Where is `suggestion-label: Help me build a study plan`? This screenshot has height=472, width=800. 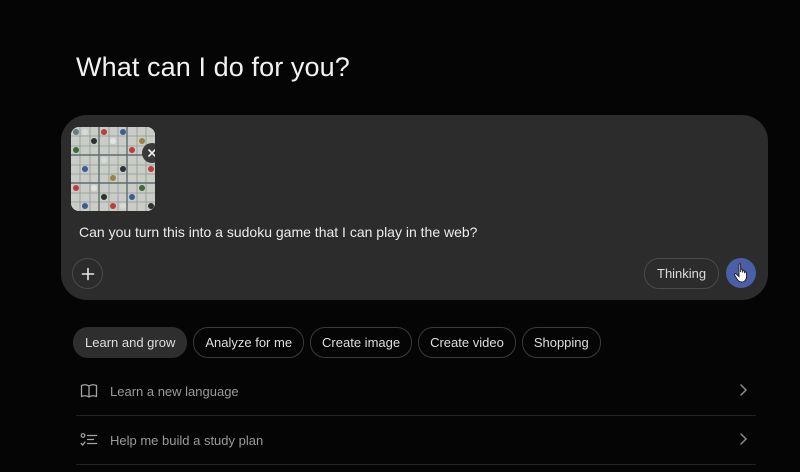
suggestion-label: Help me build a study plan is located at coordinates (187, 440).